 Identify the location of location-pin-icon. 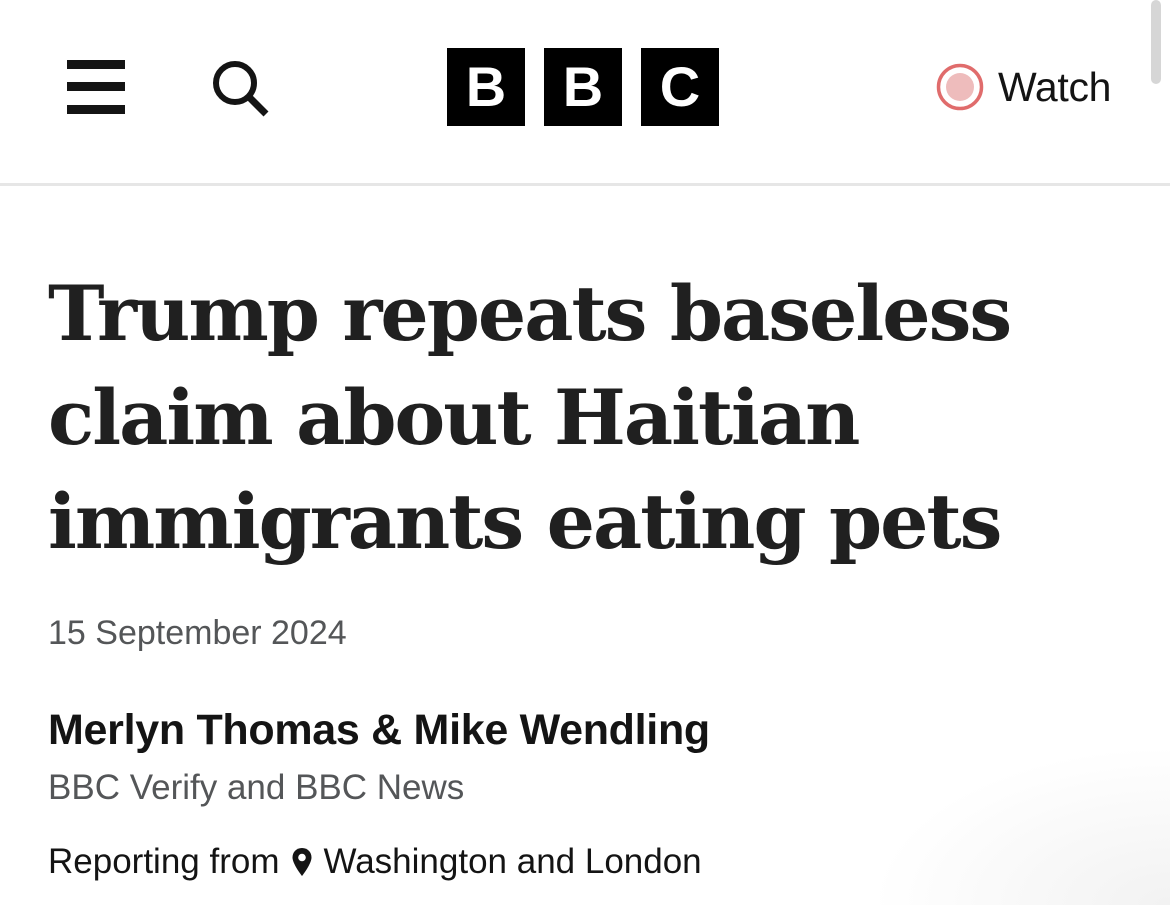
(302, 862).